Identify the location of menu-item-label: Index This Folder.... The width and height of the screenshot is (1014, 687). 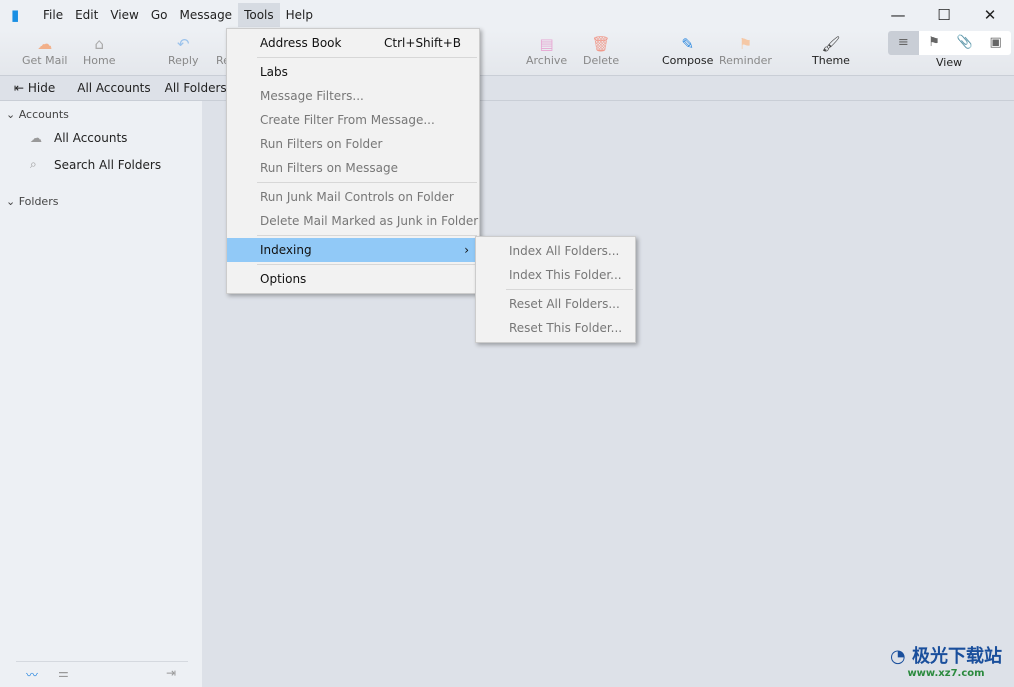
(565, 275).